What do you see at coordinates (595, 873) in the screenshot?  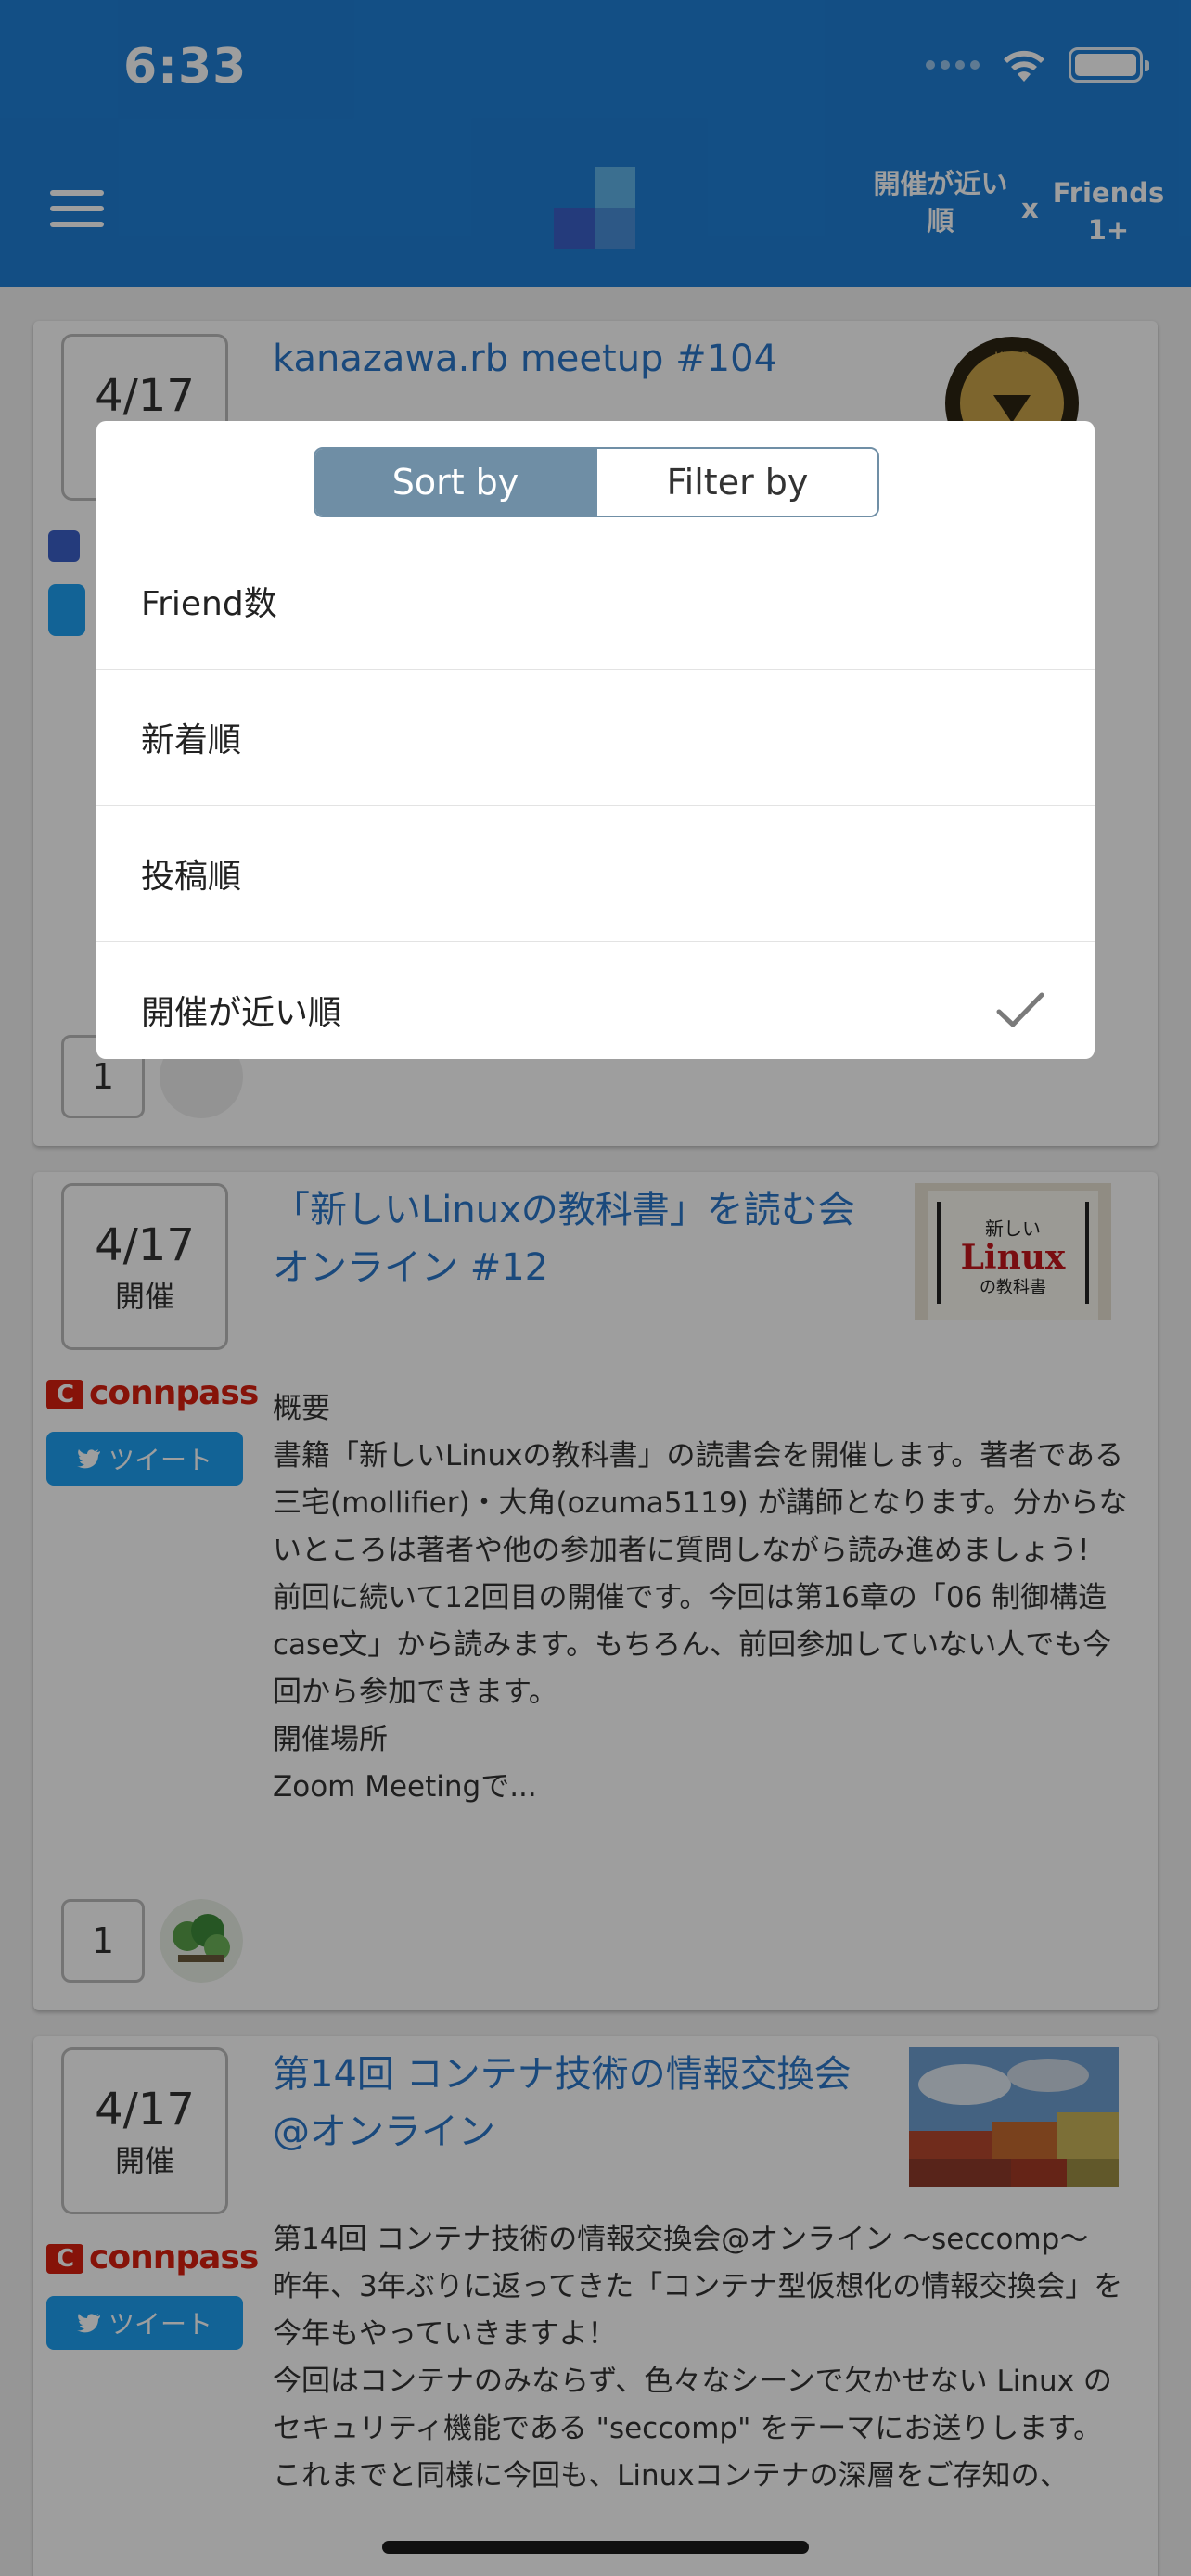 I see `sort-option-posted-order: 投稿順` at bounding box center [595, 873].